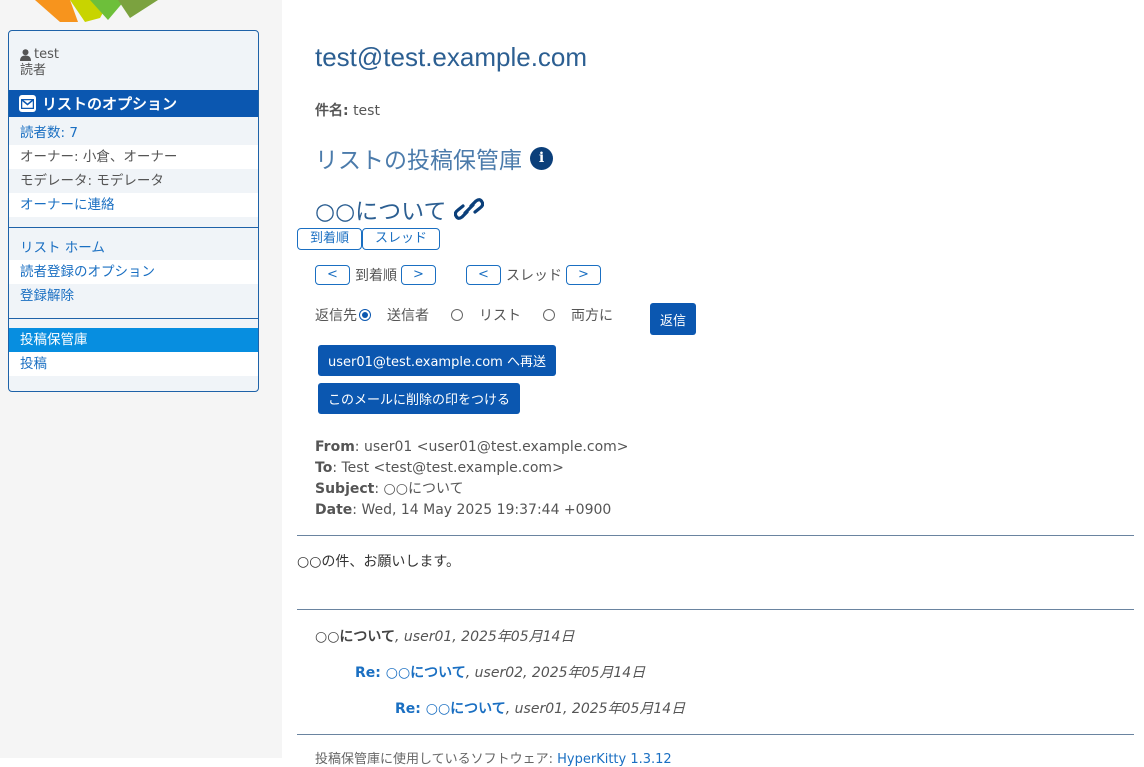 The height and width of the screenshot is (767, 1144). What do you see at coordinates (355, 637) in the screenshot?
I see `thread-title: ○○について` at bounding box center [355, 637].